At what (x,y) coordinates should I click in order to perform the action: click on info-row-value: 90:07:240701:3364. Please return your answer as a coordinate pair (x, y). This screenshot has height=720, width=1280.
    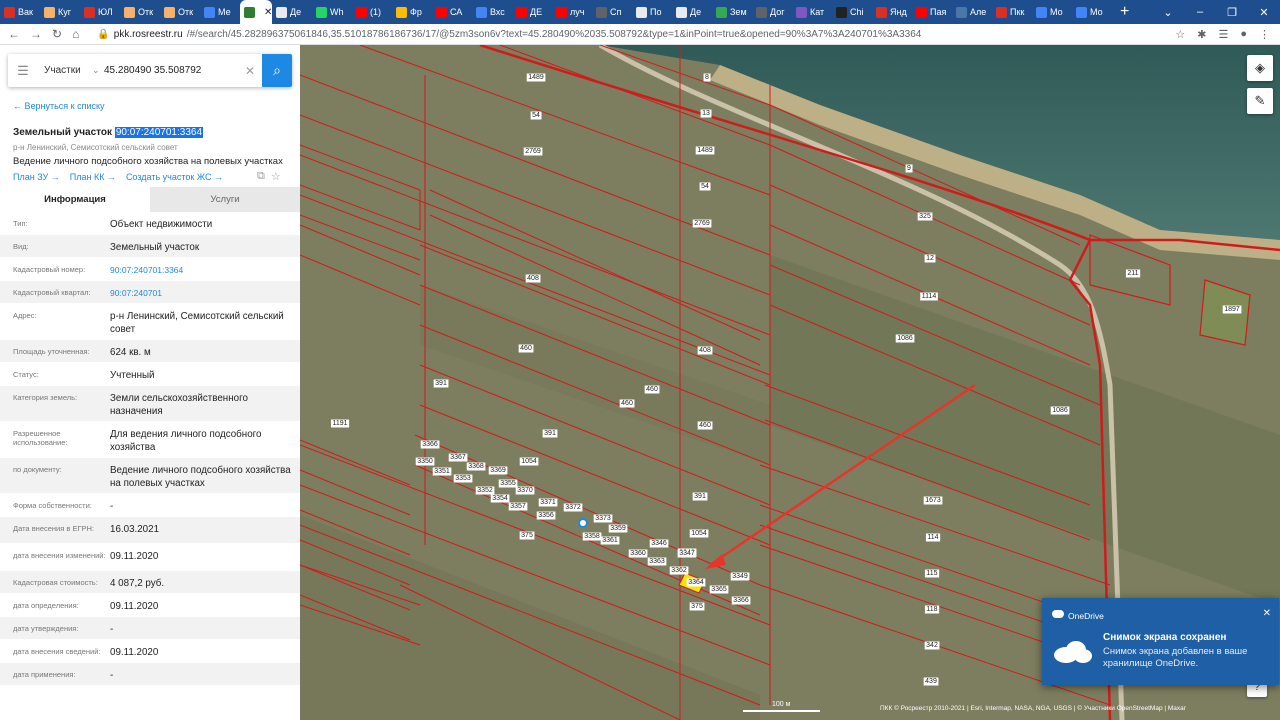
    Looking at the image, I should click on (202, 269).